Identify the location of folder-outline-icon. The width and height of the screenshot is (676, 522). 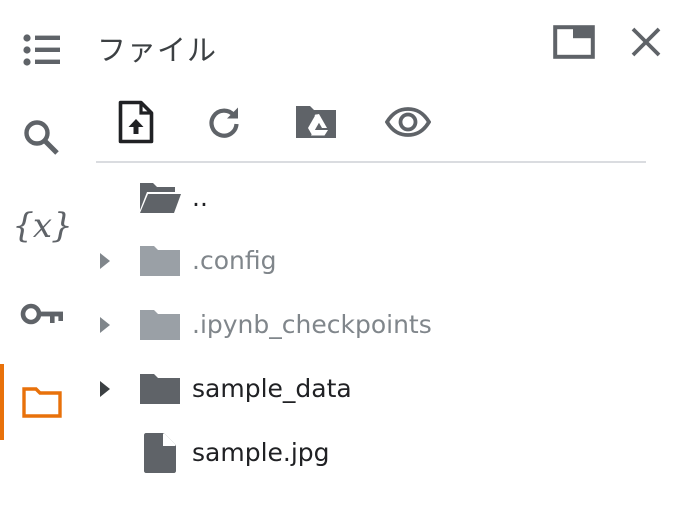
(42, 402).